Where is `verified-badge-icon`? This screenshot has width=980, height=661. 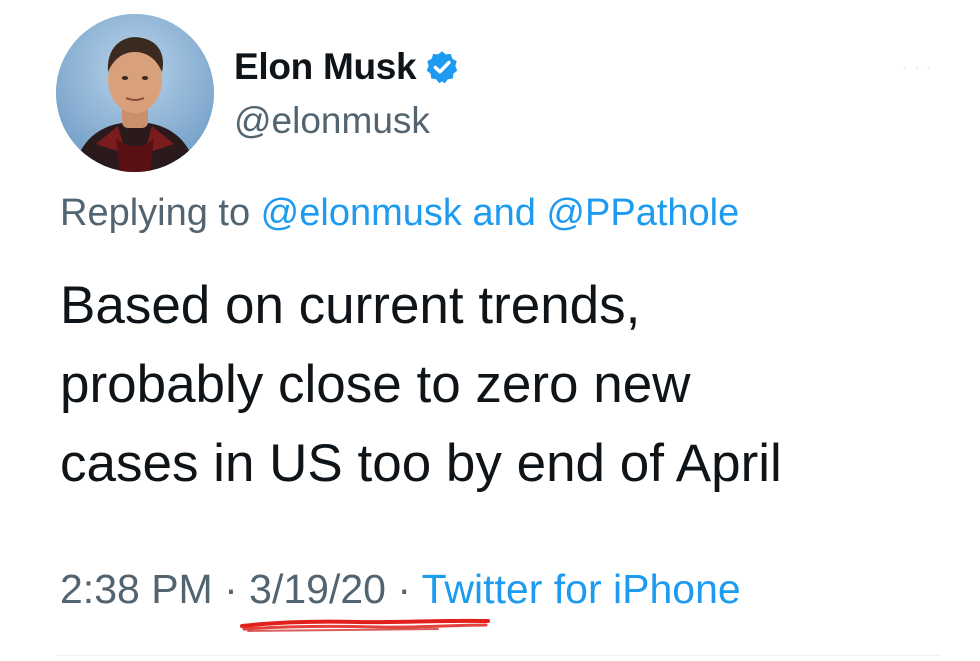
verified-badge-icon is located at coordinates (442, 67).